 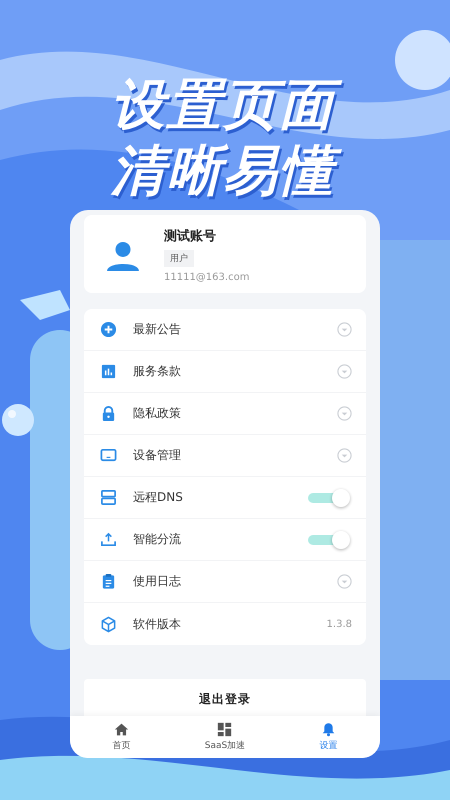 I want to click on settings-item: 隐私政策, so click(x=225, y=414).